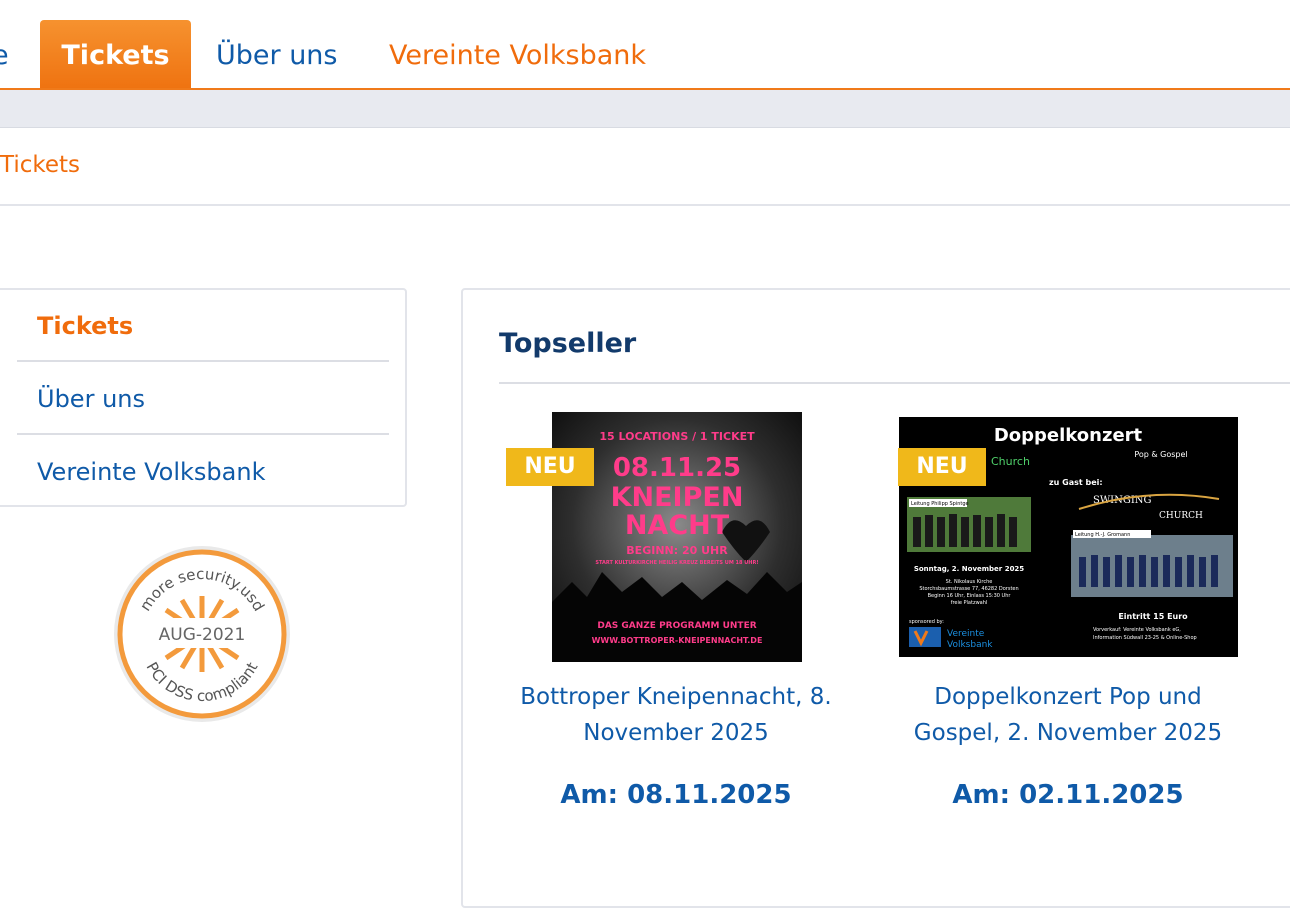 The width and height of the screenshot is (1290, 908). What do you see at coordinates (676, 715) in the screenshot?
I see `product-name-link: Bottroper Kneipennacht, 8. November 2025` at bounding box center [676, 715].